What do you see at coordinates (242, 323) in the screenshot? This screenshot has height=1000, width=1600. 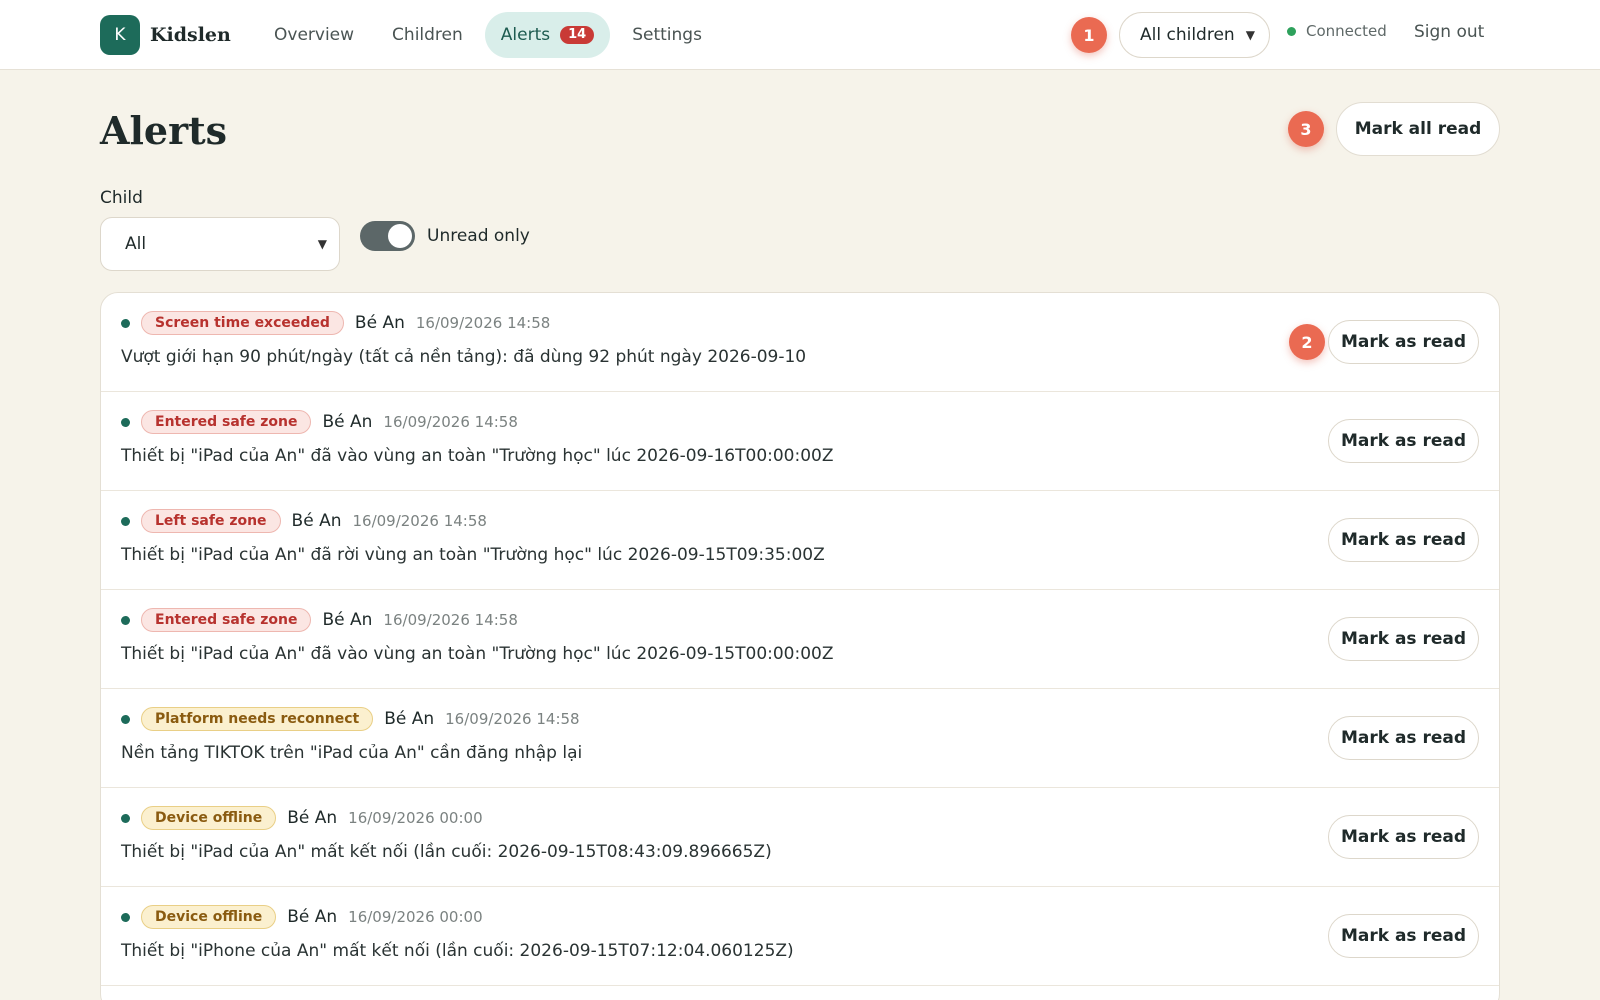 I see `alert-type-tag: Screen time exceeded` at bounding box center [242, 323].